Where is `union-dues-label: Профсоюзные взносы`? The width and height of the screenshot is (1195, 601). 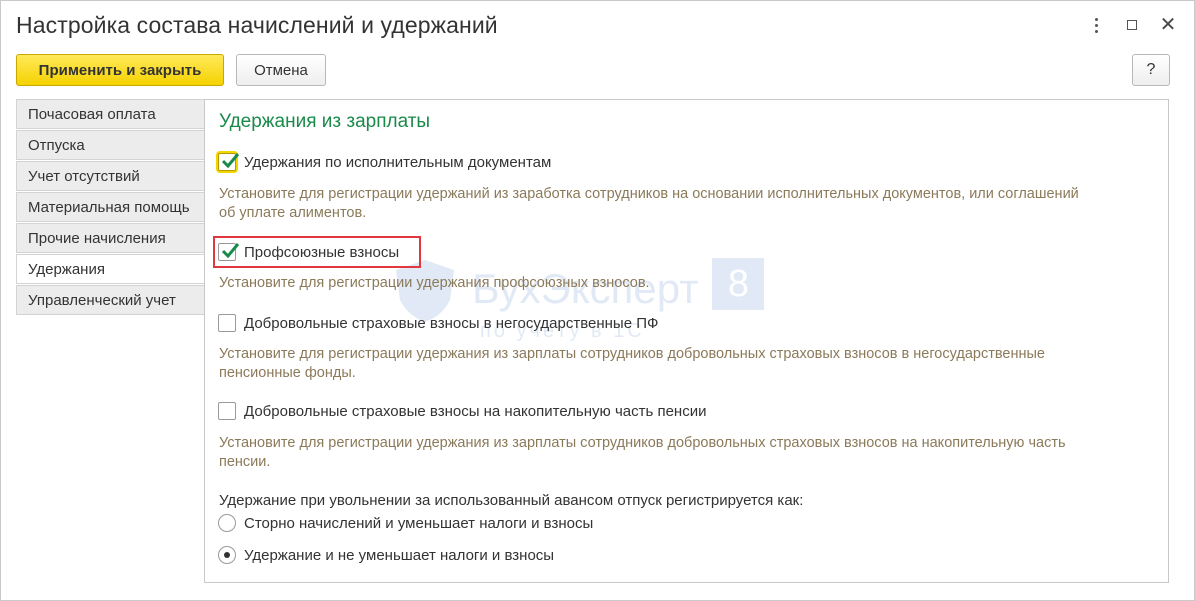
union-dues-label: Профсоюзные взносы is located at coordinates (322, 252).